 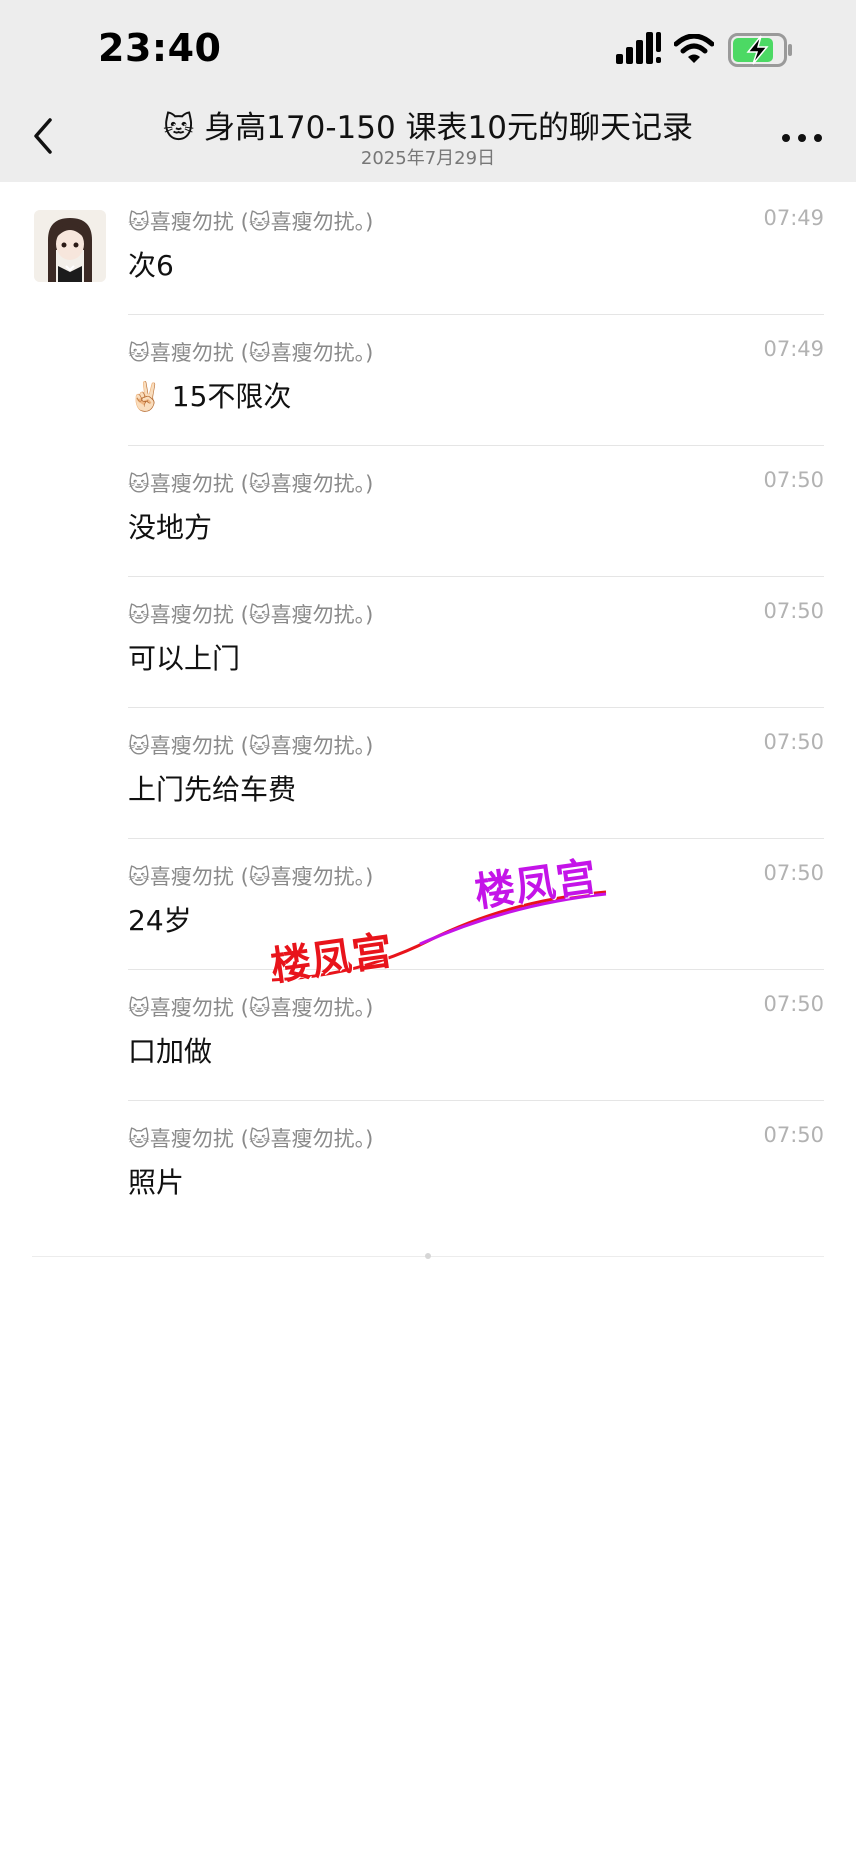 I want to click on avatar, so click(x=70, y=246).